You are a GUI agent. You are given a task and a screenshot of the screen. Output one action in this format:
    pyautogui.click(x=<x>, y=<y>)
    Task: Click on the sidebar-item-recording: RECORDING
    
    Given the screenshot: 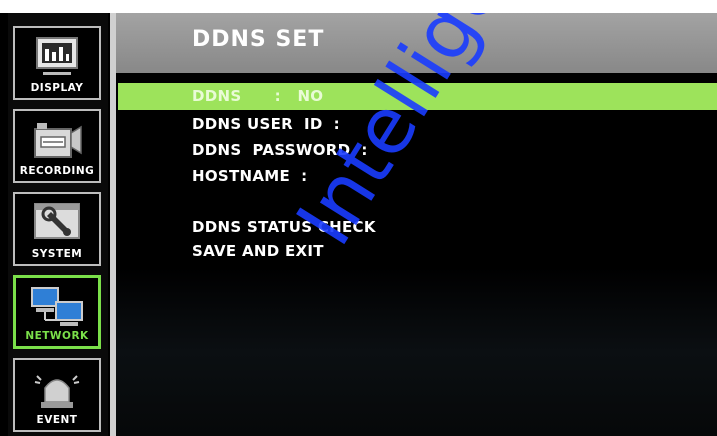 What is the action you would take?
    pyautogui.click(x=57, y=146)
    